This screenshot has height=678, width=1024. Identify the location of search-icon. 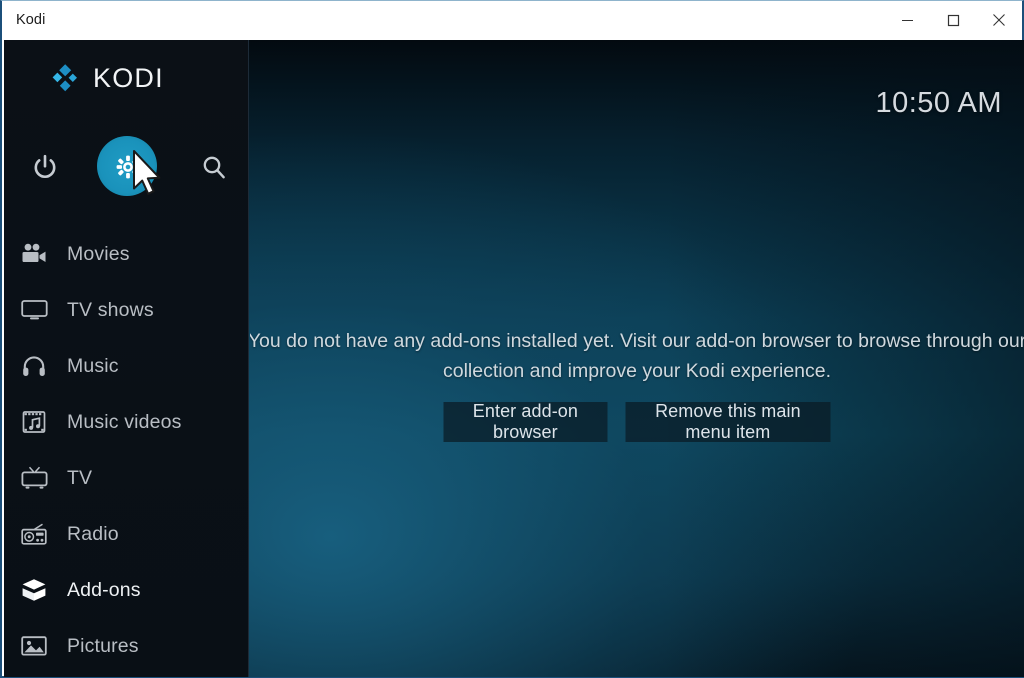
(214, 167).